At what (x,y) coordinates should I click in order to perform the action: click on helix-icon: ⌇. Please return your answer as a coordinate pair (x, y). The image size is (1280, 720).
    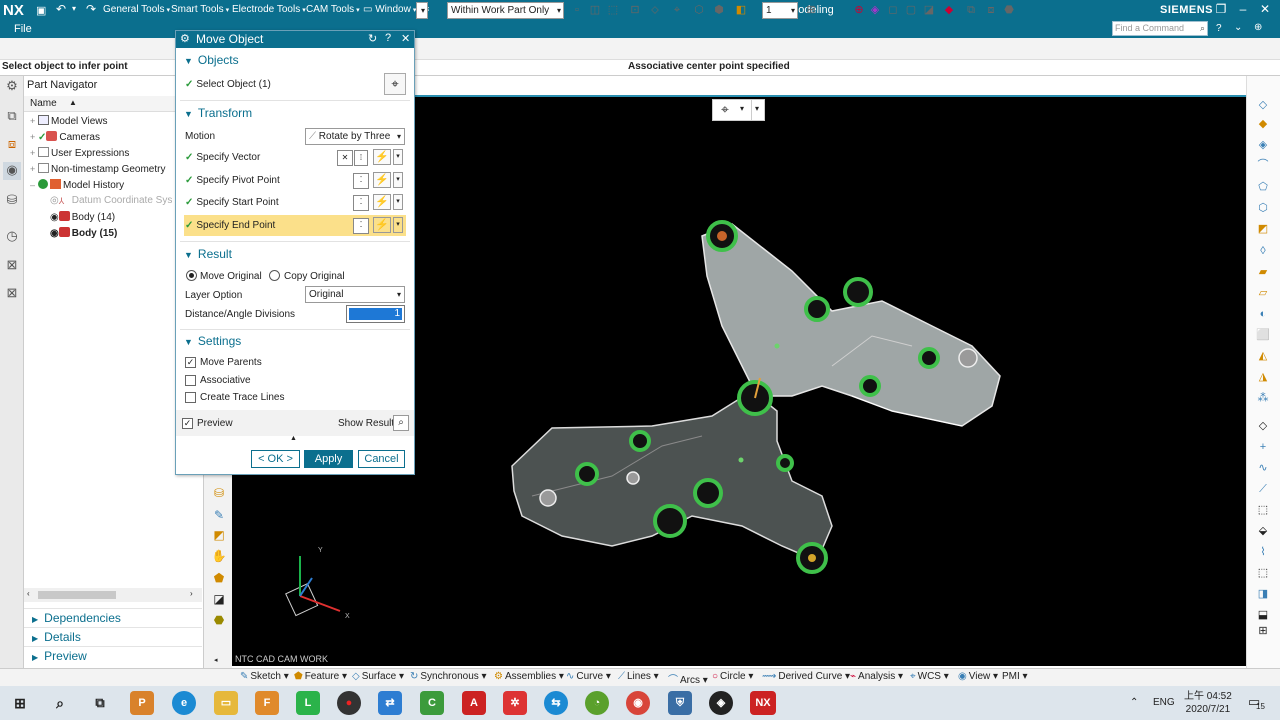
    Looking at the image, I should click on (1263, 552).